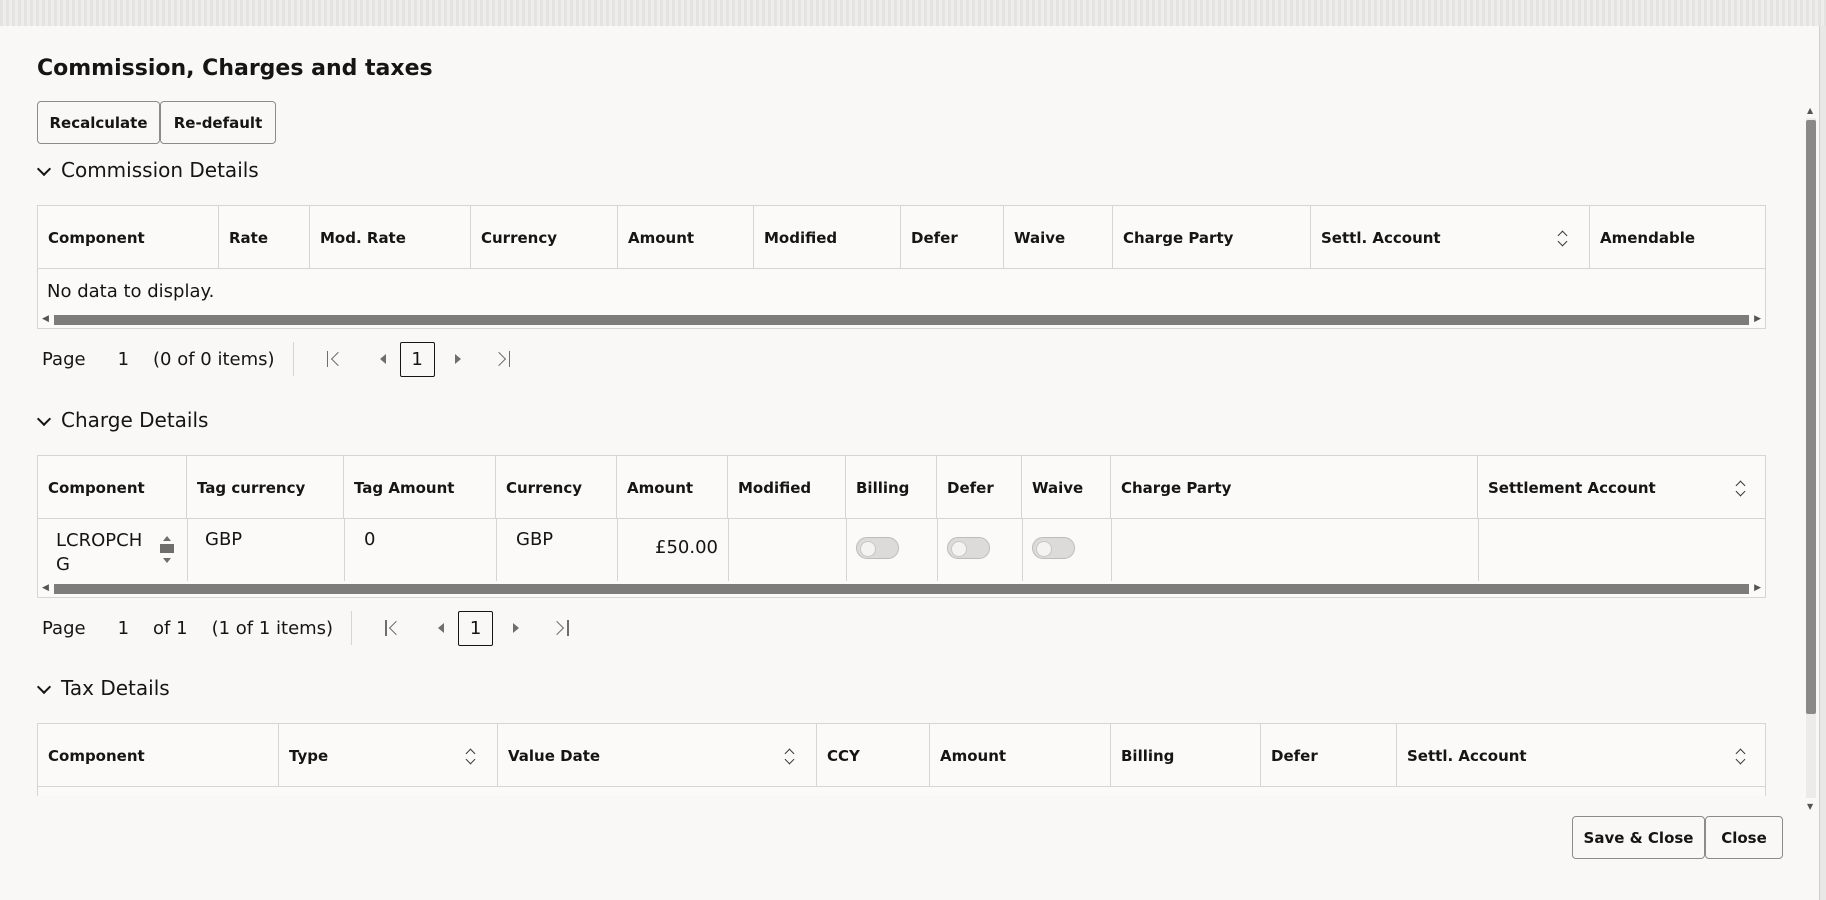  I want to click on col-amendable: Amendable, so click(1678, 237).